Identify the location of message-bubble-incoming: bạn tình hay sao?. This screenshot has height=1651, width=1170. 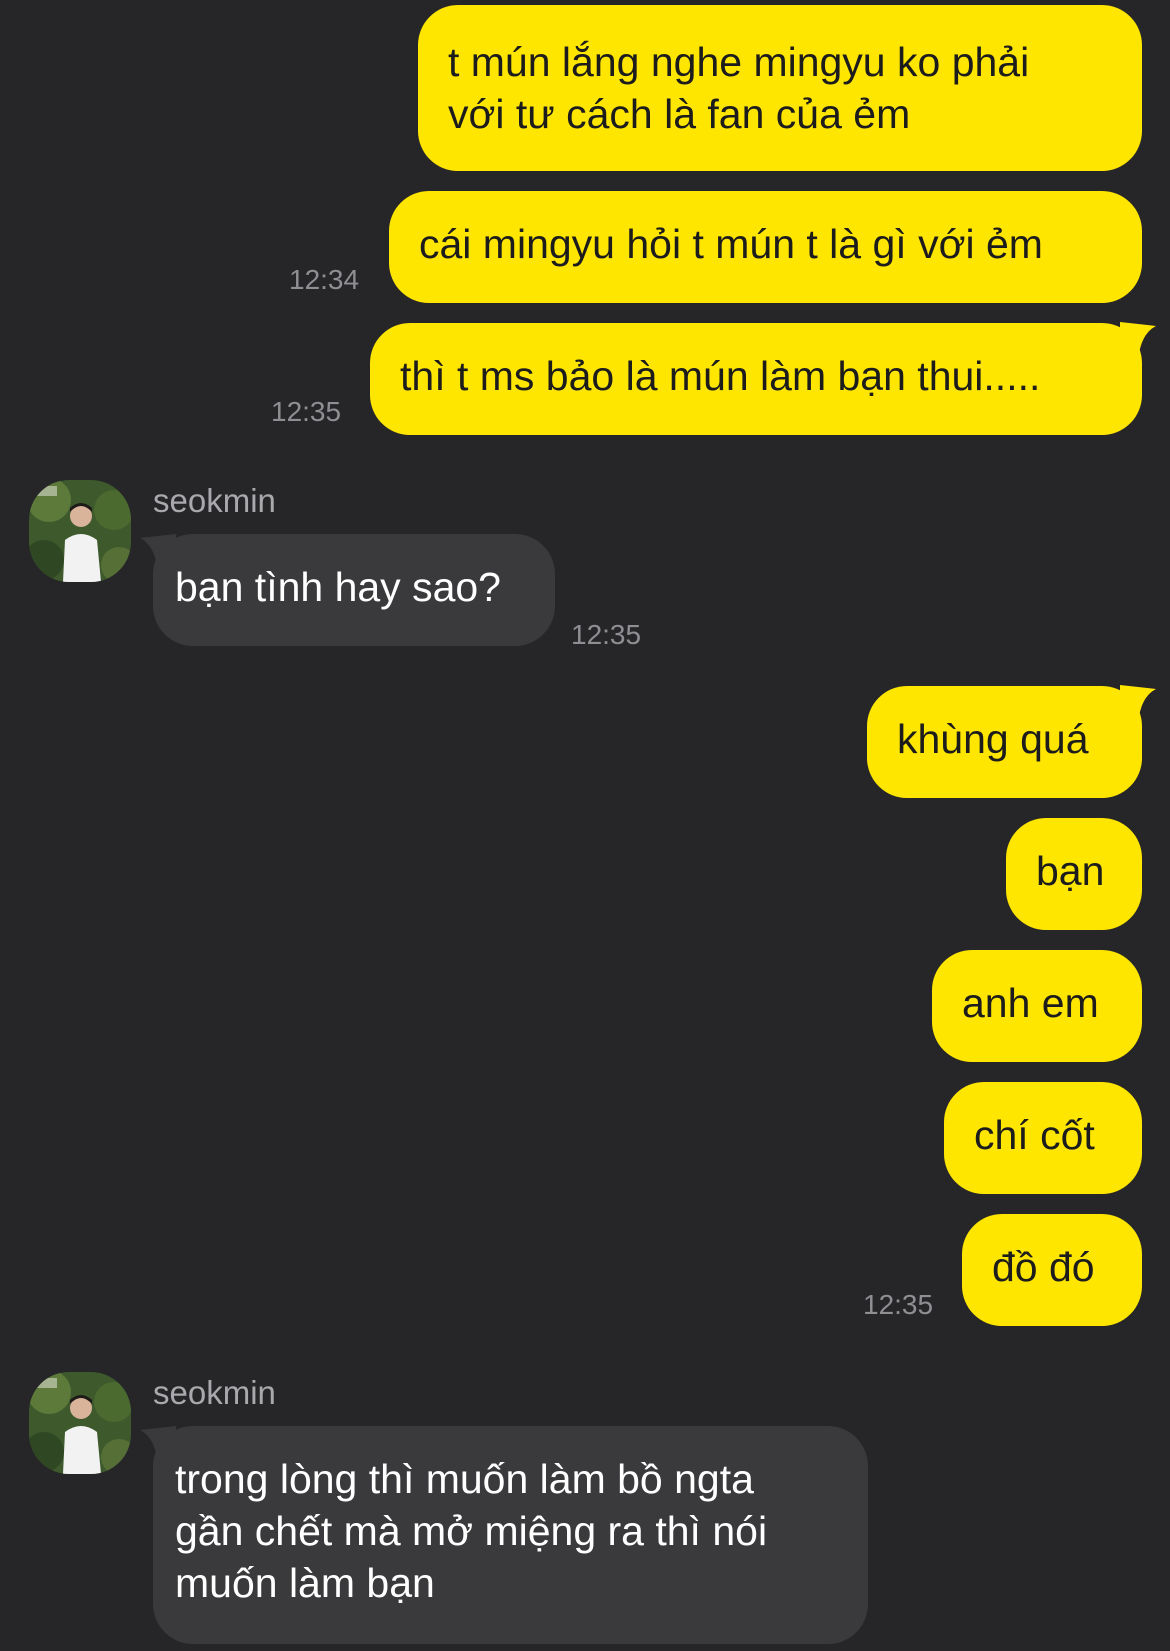
(354, 590).